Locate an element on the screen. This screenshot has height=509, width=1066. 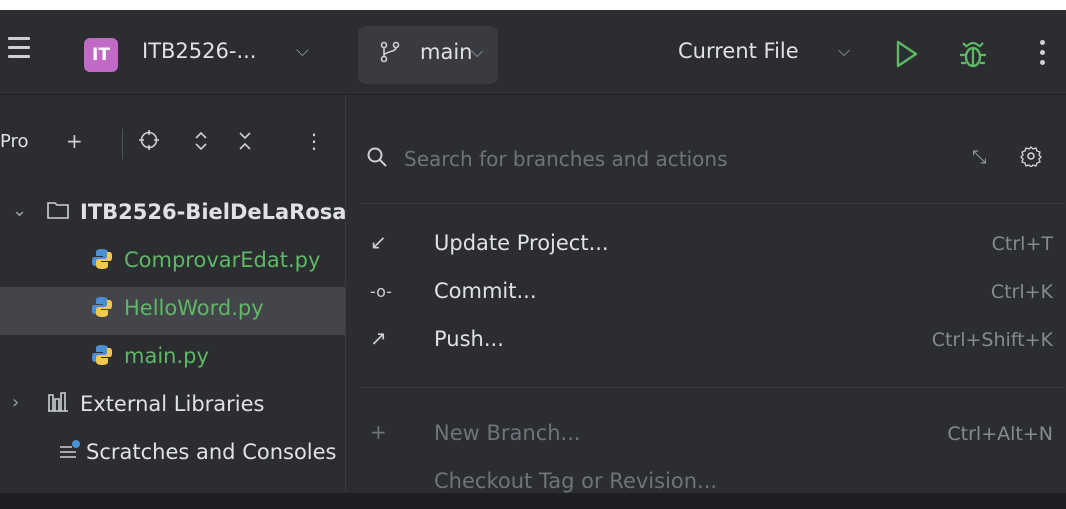
tree-item-scratches: Scratches and Consoles is located at coordinates (172, 455).